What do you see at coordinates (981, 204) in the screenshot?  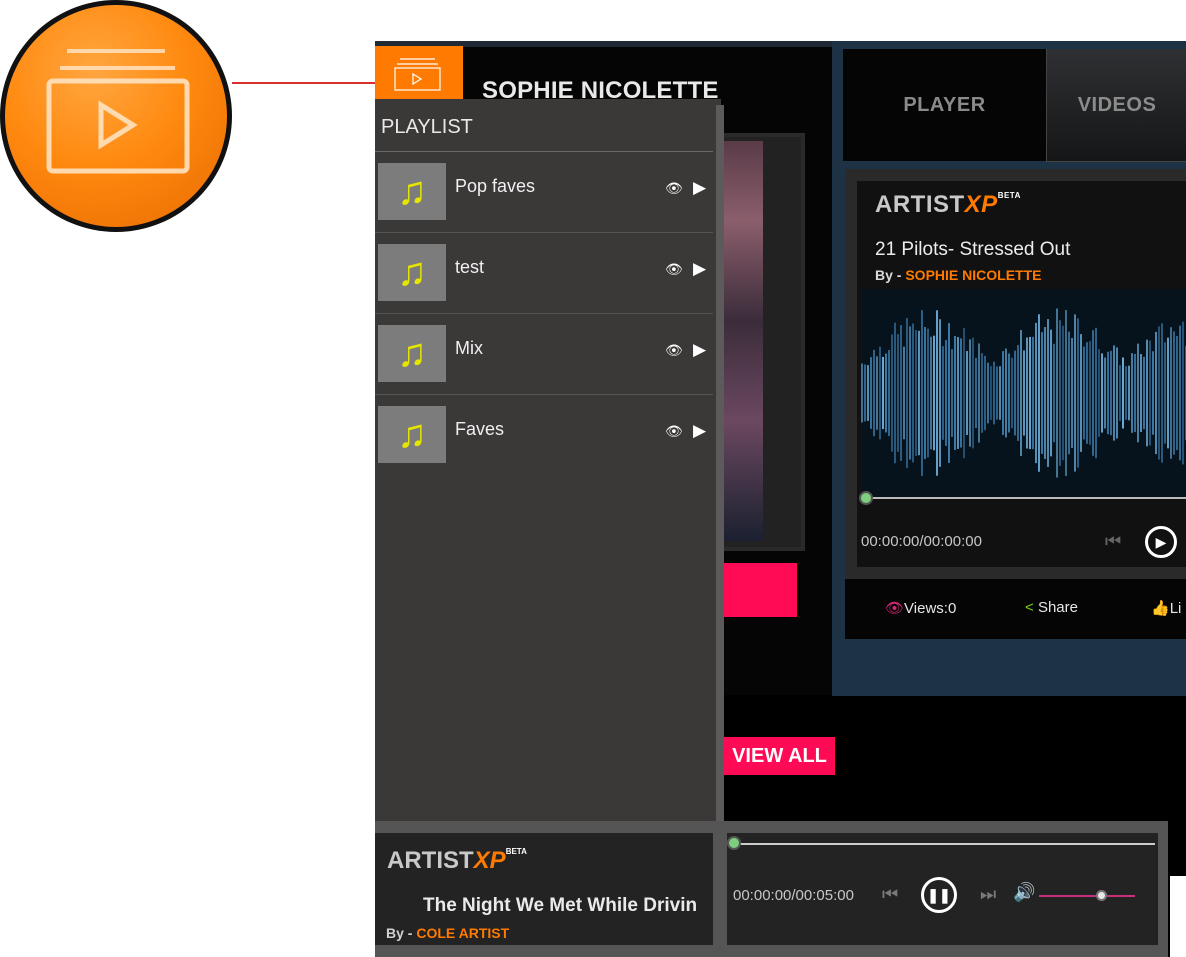 I see `logo-accent: XP` at bounding box center [981, 204].